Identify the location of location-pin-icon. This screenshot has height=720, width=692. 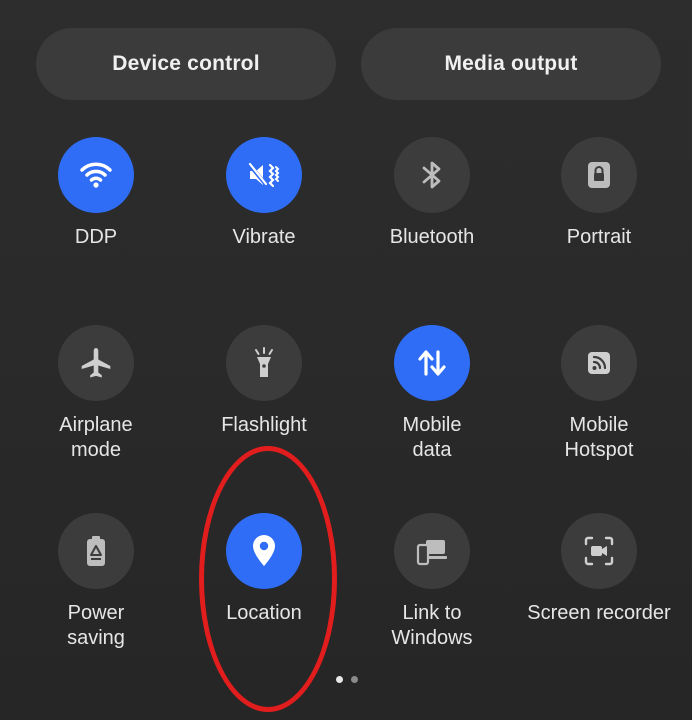
(264, 551).